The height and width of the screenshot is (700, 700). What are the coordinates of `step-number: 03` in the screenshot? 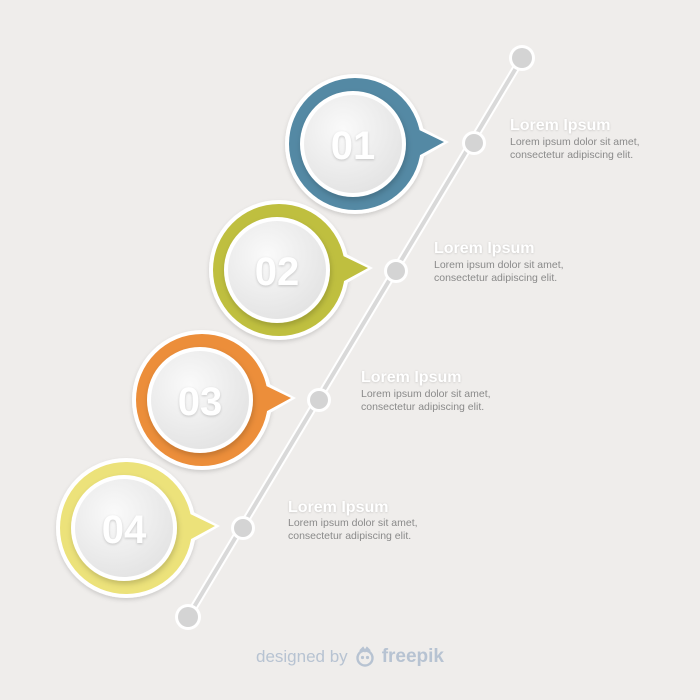 It's located at (200, 402).